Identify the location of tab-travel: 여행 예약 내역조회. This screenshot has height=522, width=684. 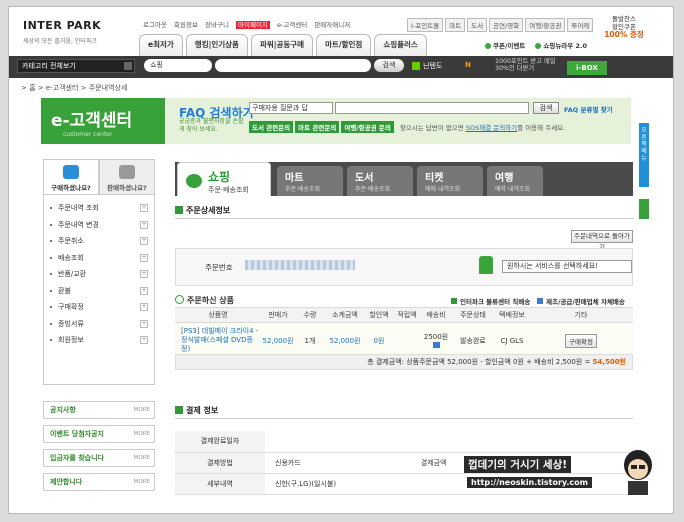
(515, 181).